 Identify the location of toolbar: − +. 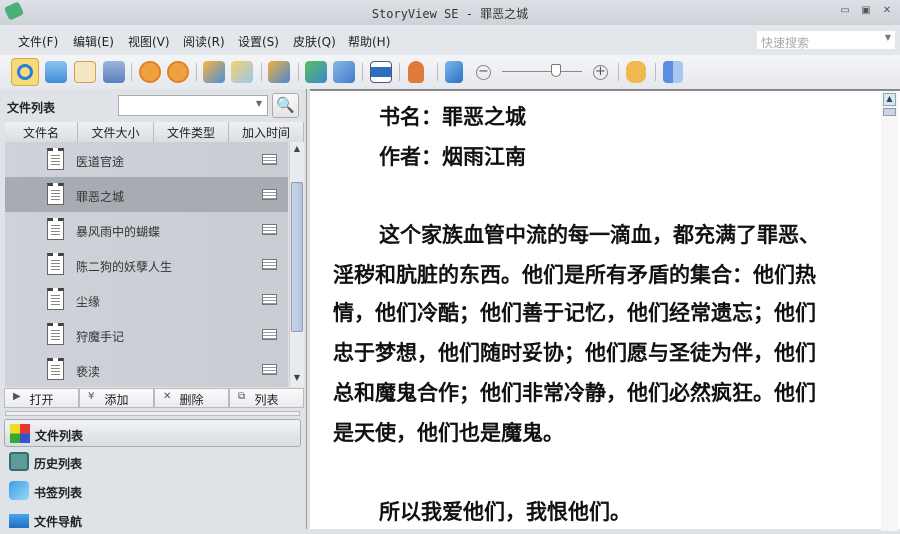
(450, 72).